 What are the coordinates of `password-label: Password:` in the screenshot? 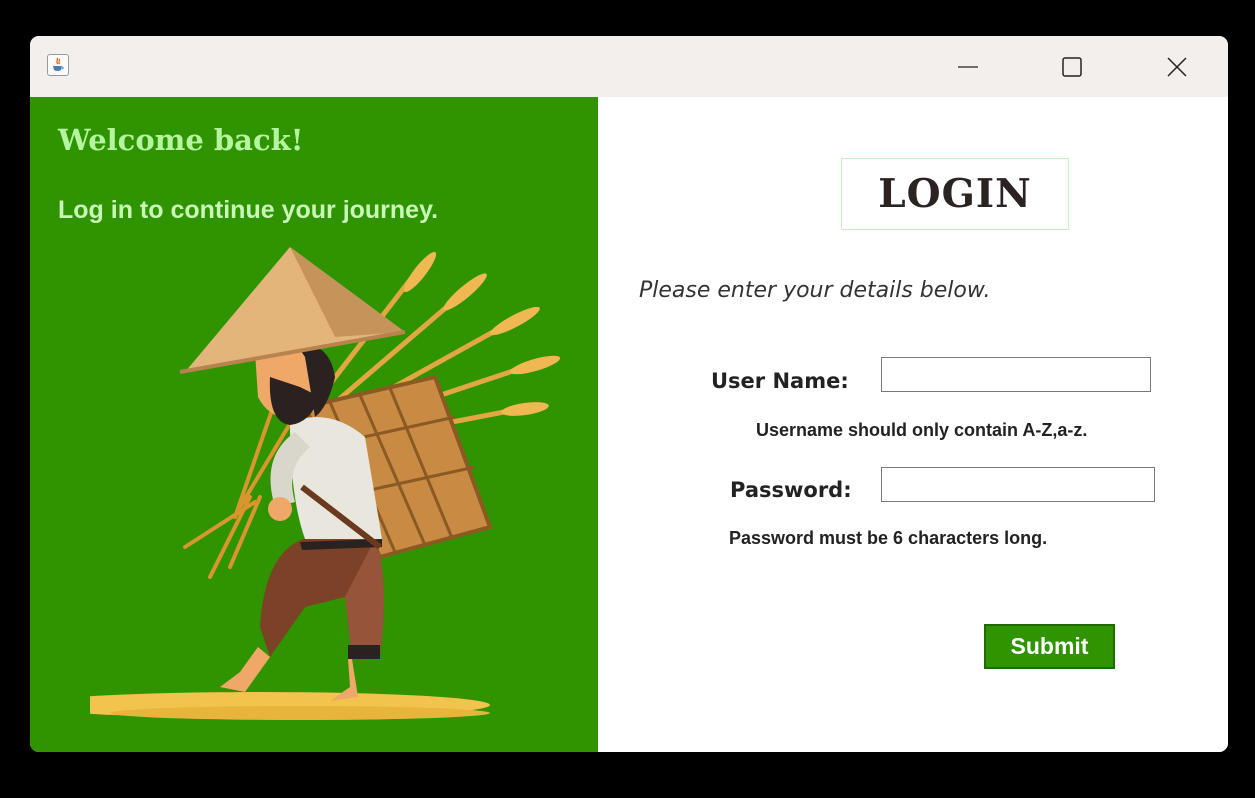 It's located at (791, 490).